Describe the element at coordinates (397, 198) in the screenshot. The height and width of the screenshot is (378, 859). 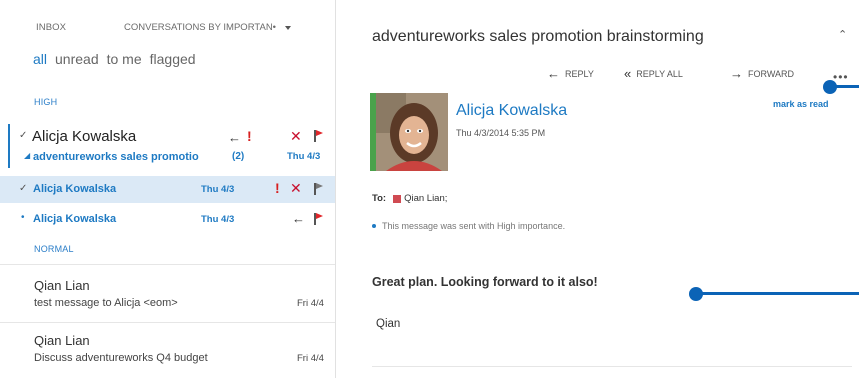
I see `recipient-presence-icon` at that location.